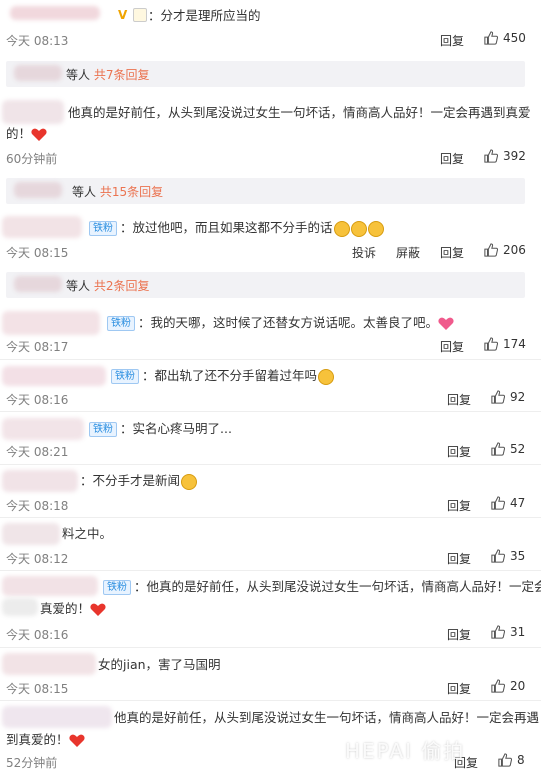  Describe the element at coordinates (508, 686) in the screenshot. I see `like-button: 20` at that location.